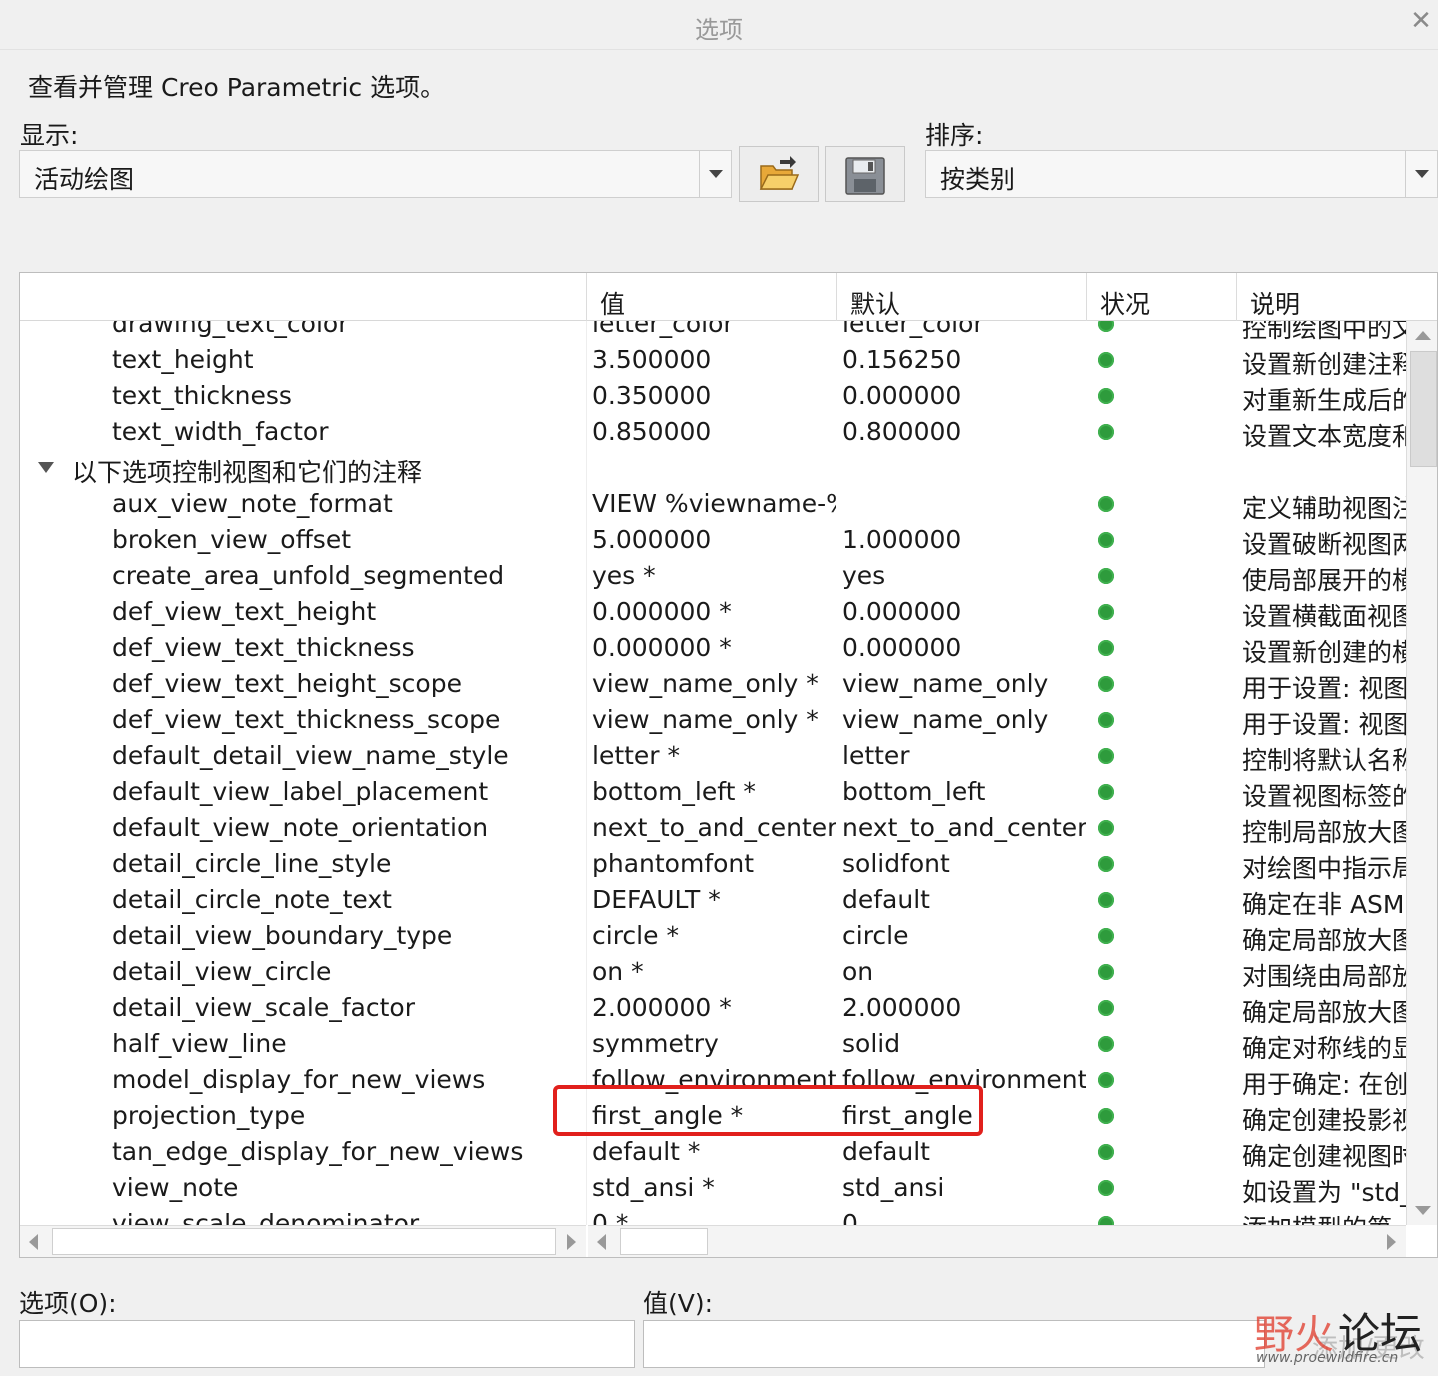 The width and height of the screenshot is (1438, 1376). Describe the element at coordinates (858, 971) in the screenshot. I see `option-default: on` at that location.